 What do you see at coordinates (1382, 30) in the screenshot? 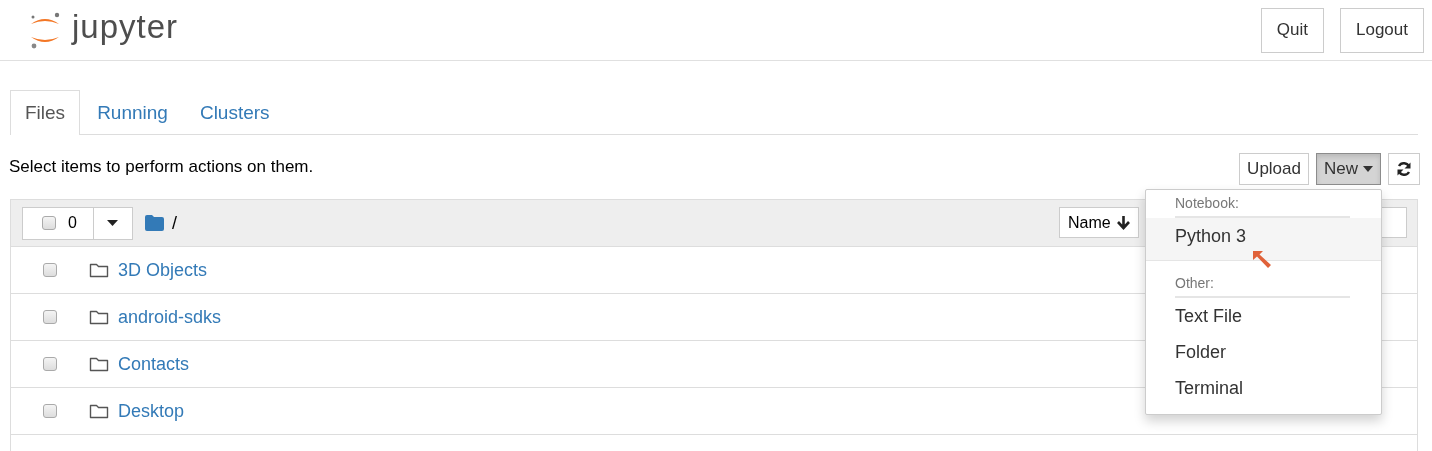
I see `header-button: Logout` at bounding box center [1382, 30].